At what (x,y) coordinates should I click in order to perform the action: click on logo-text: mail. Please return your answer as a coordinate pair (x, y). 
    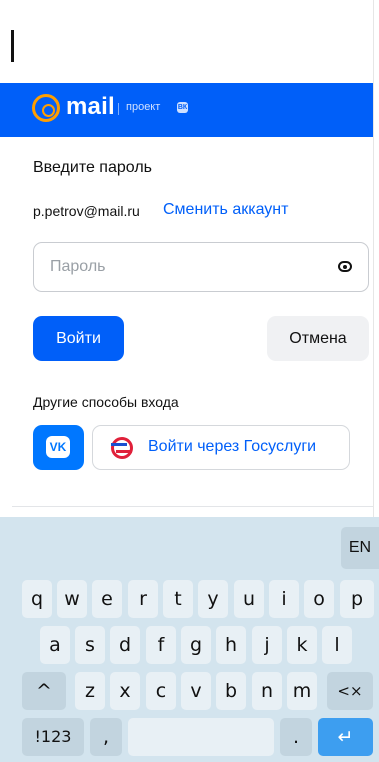
    Looking at the image, I should click on (90, 106).